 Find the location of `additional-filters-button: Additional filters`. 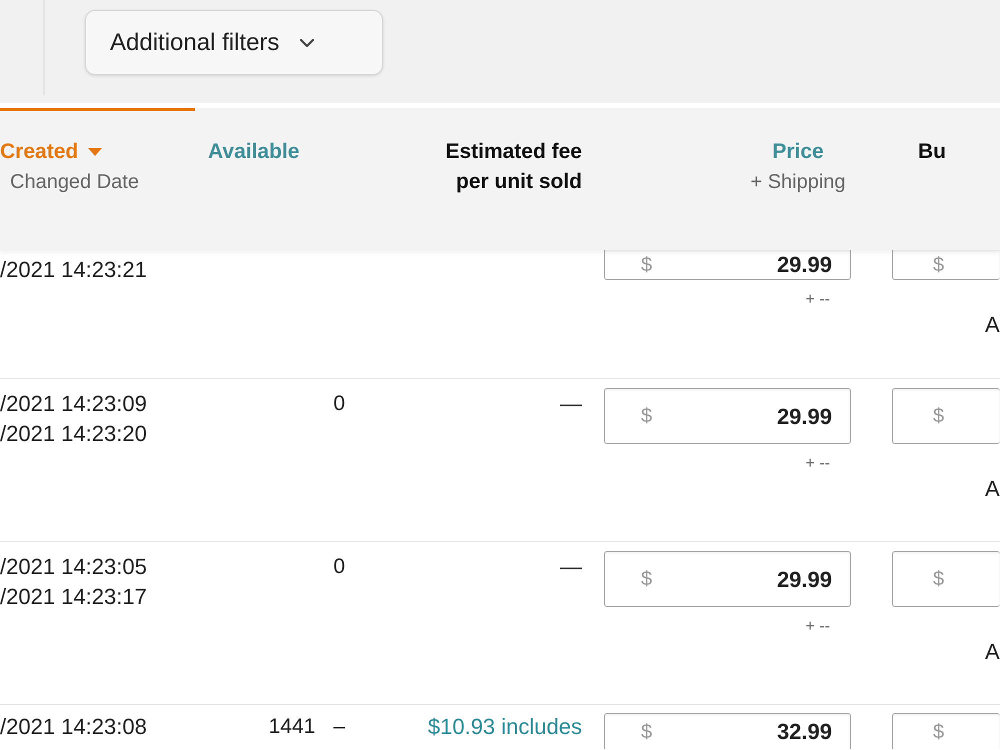

additional-filters-button: Additional filters is located at coordinates (234, 42).